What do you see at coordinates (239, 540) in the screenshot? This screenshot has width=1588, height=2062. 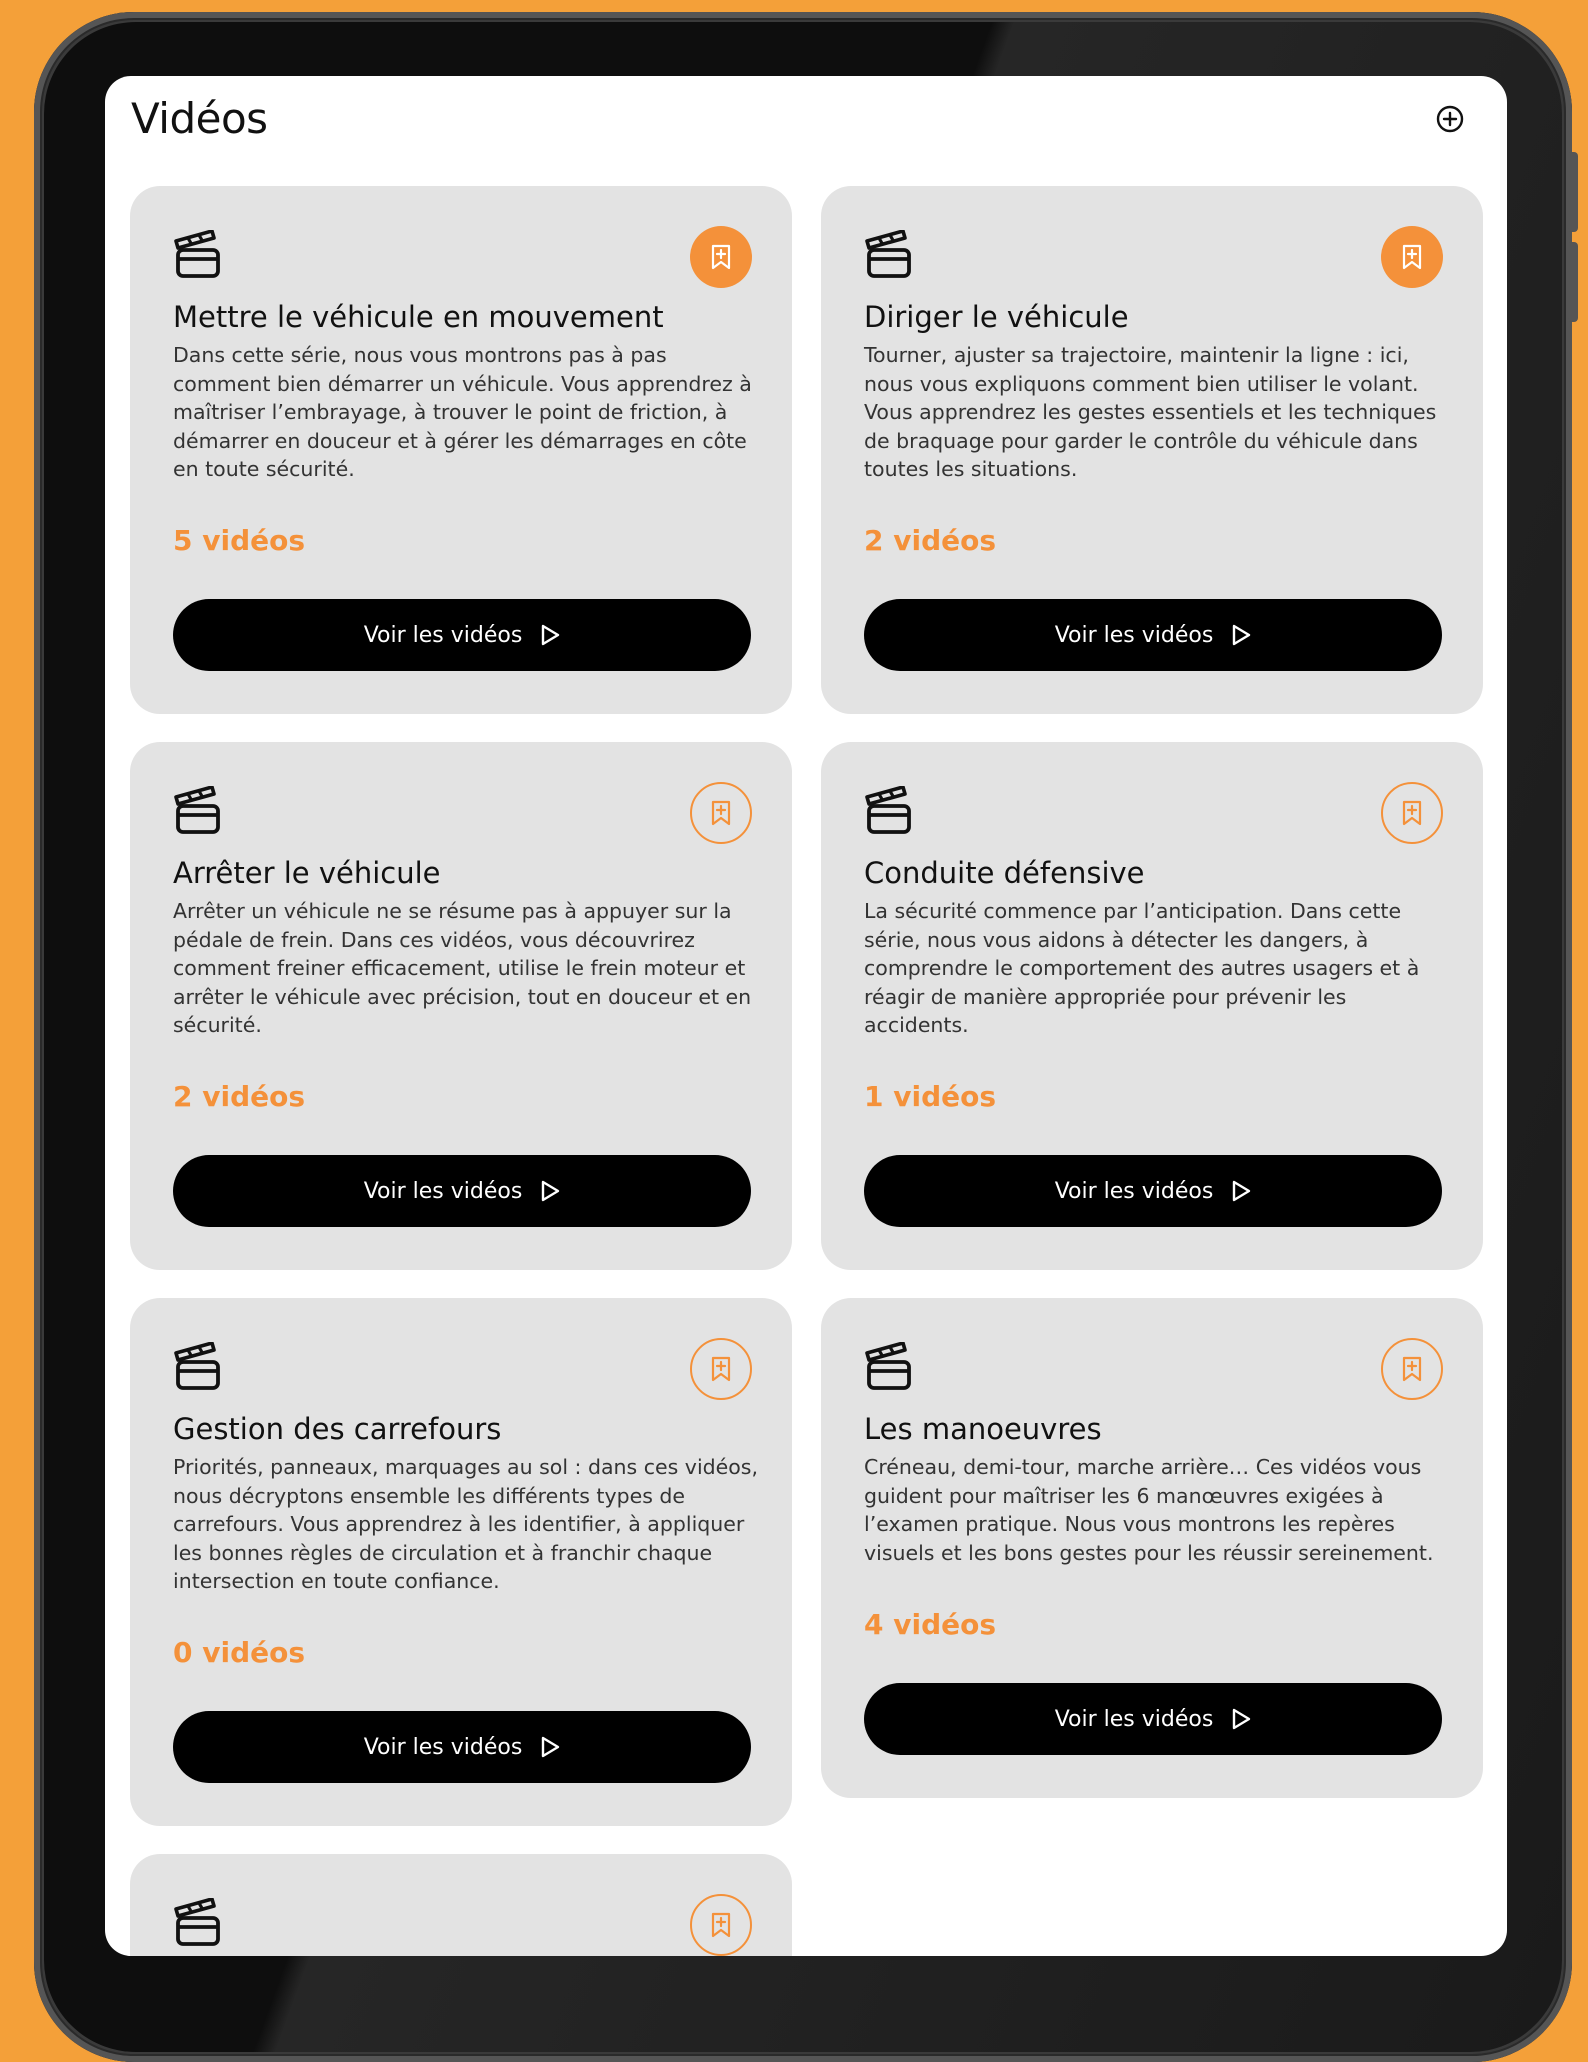 I see `video-count: 5 vidéos` at bounding box center [239, 540].